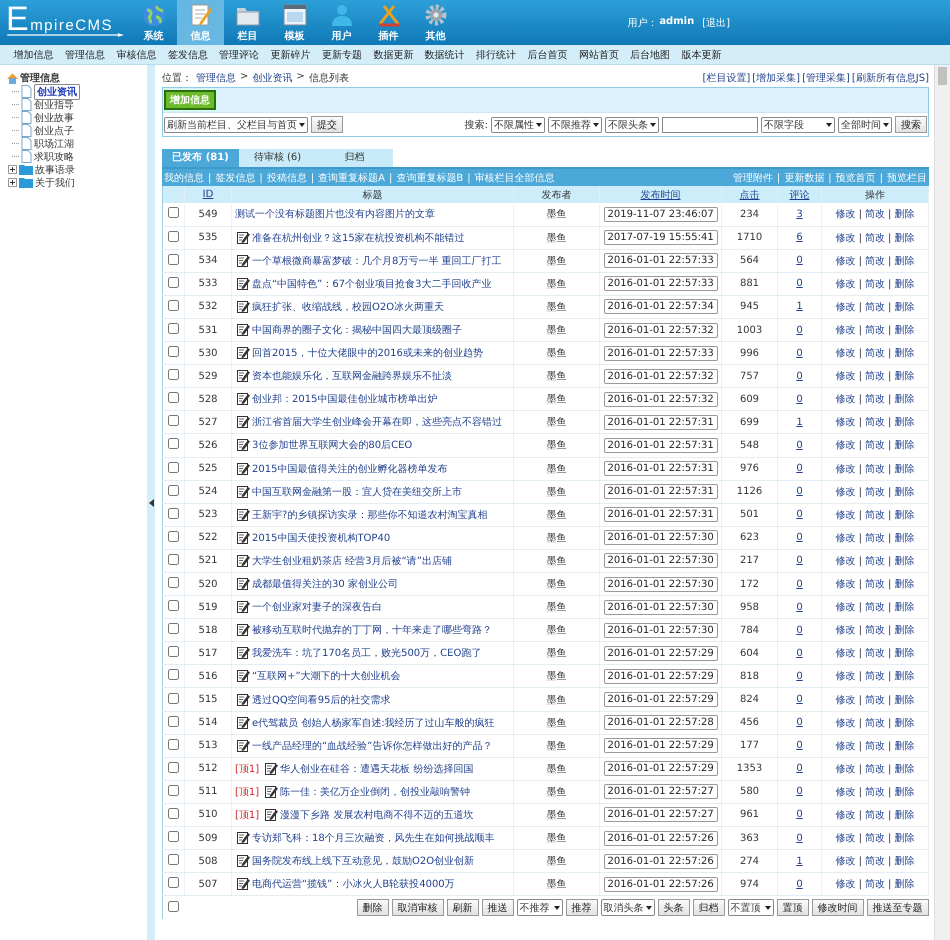 This screenshot has width=950, height=940. I want to click on action-select: 不置顶, so click(751, 907).